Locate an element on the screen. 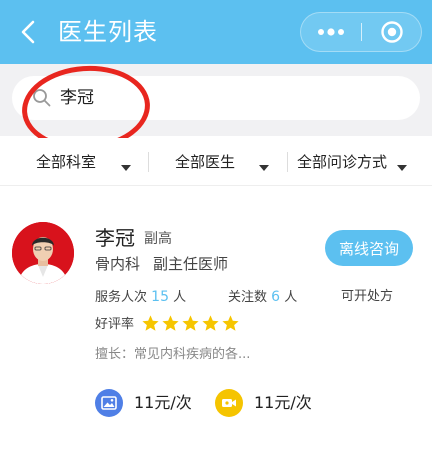 This screenshot has height=465, width=432. back-icon is located at coordinates (28, 32).